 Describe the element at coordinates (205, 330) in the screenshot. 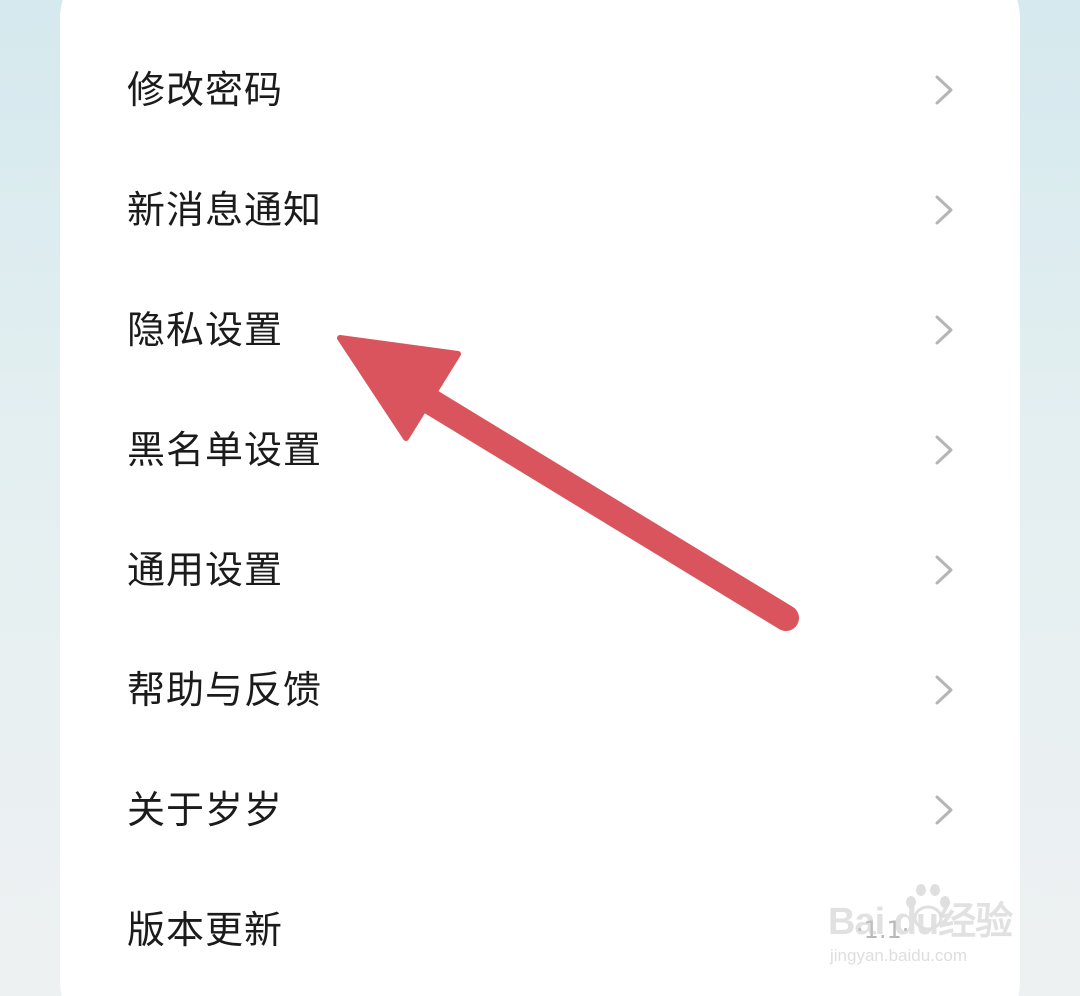

I see `settings-item-label: 隐私设置` at that location.